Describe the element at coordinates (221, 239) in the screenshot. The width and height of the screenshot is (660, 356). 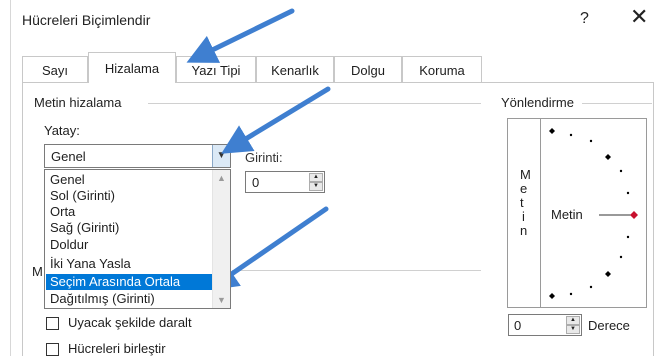
I see `dropdown-scrollbar: ▲ ▼` at that location.